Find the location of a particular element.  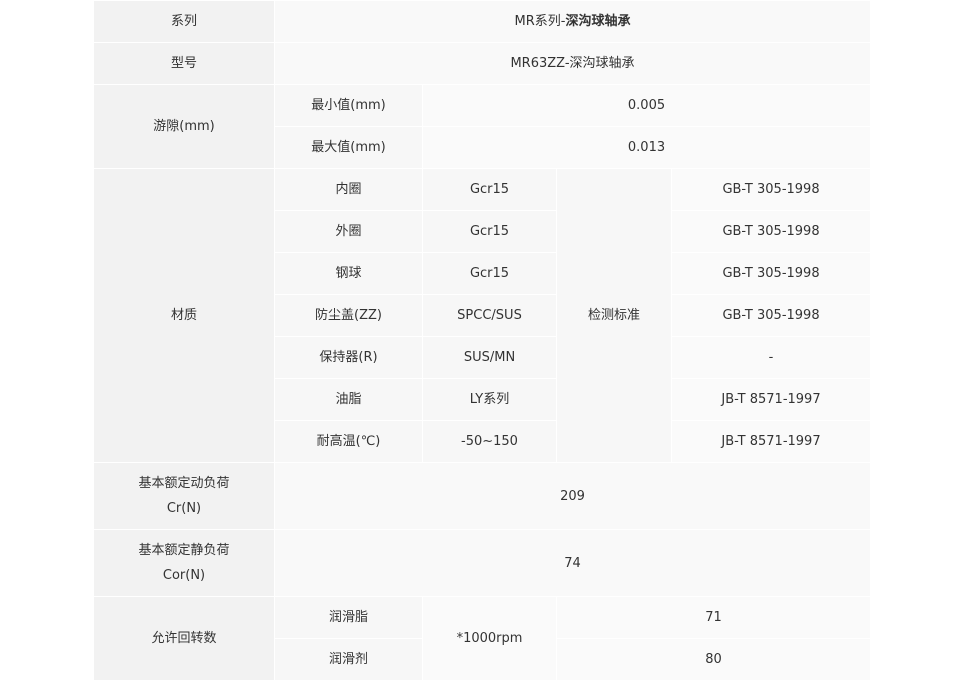

material-part: 防尘盖(ZZ) is located at coordinates (348, 315).